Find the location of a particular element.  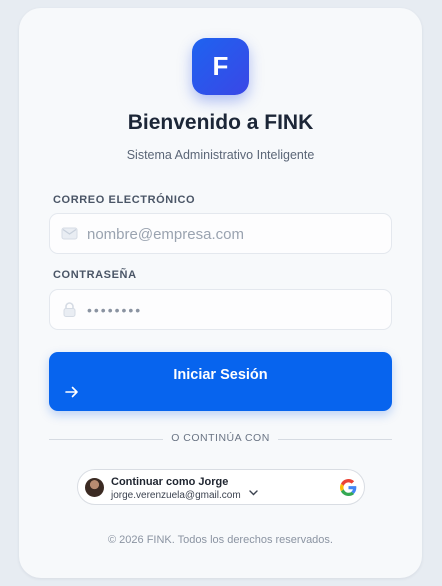

google-account-email: jorge.verenzuela@gmail.com is located at coordinates (176, 495).